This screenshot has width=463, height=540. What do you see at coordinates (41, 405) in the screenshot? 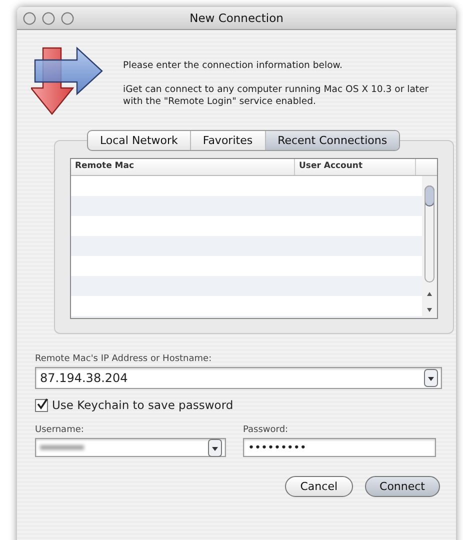
I see `checkbox` at bounding box center [41, 405].